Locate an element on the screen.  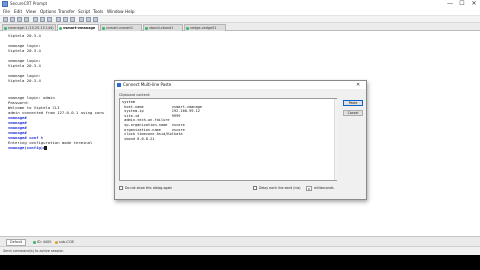
bottom-tab-label: sub-CCIE is located at coordinates (67, 242).